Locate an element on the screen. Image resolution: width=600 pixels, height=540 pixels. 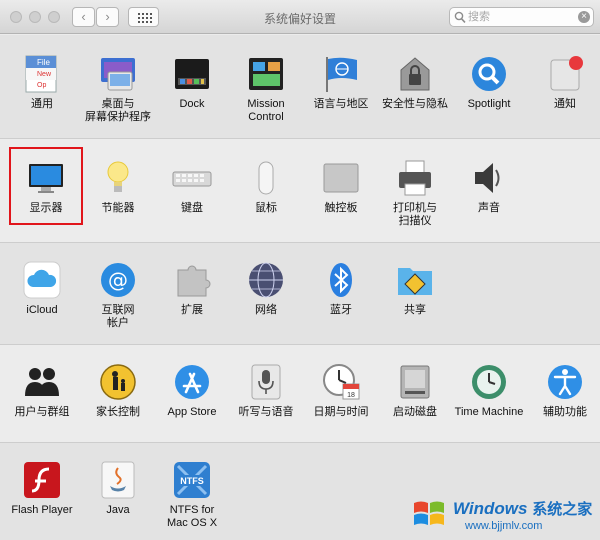
displays-highlight-box is located at coordinates (46, 186).